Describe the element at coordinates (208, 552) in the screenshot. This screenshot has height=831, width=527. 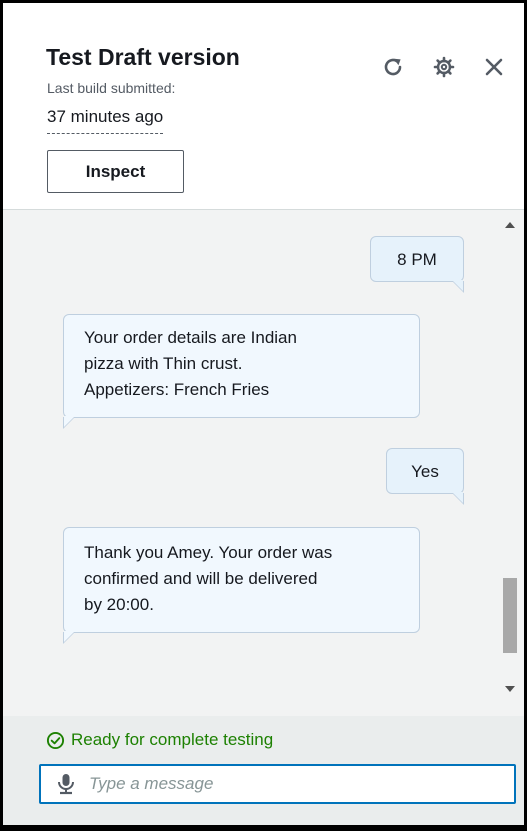
I see `message-text: Thank you Amey. Your order was` at that location.